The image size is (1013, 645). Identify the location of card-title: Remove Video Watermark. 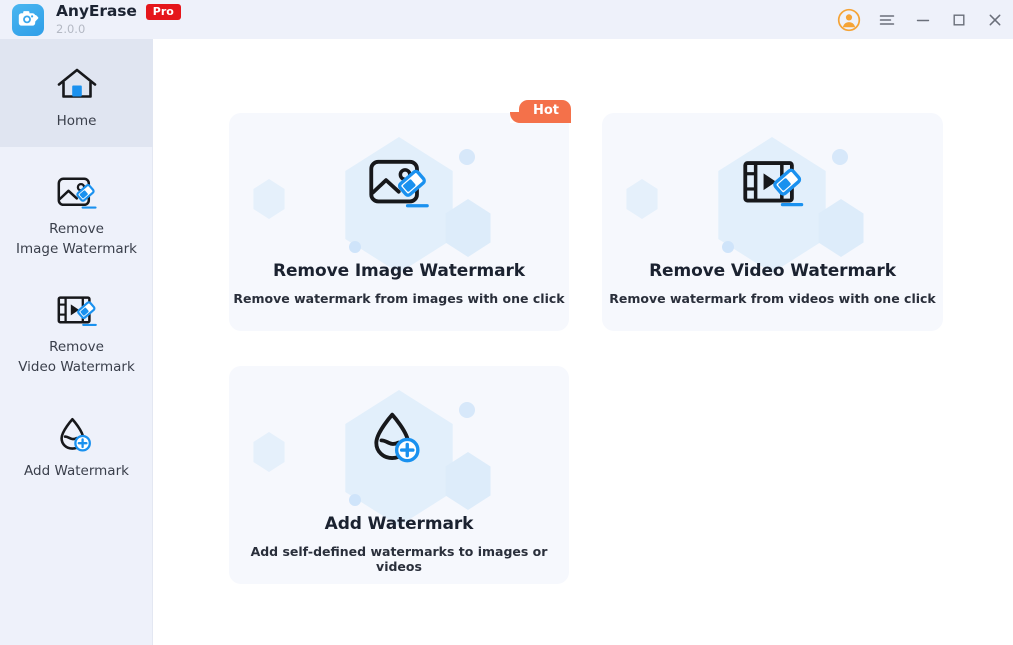
(772, 271).